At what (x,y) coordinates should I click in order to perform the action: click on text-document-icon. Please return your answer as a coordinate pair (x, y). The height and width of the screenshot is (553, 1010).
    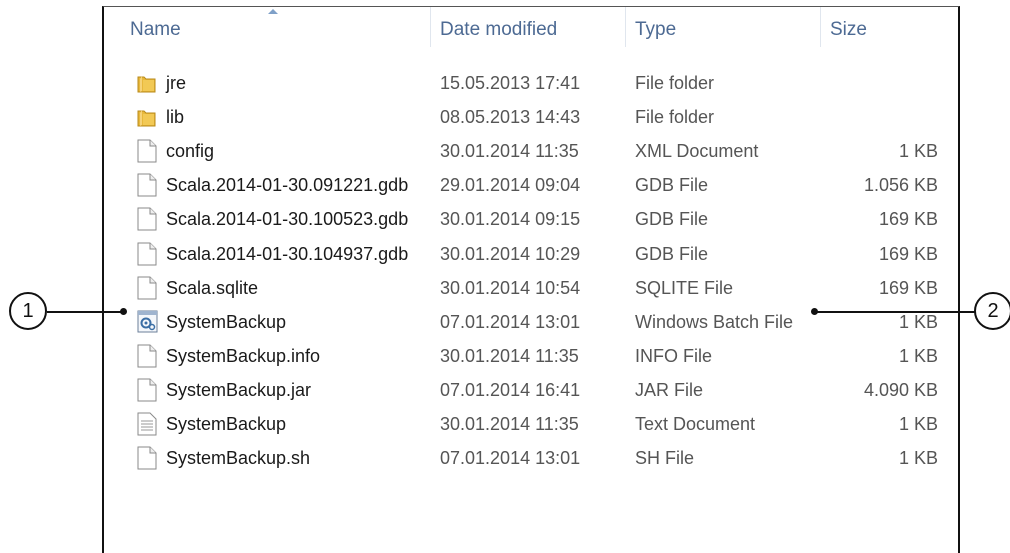
    Looking at the image, I should click on (147, 424).